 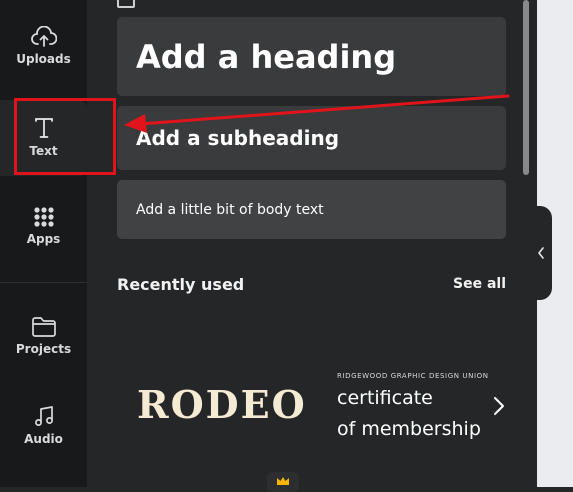 What do you see at coordinates (409, 429) in the screenshot?
I see `certificate-line-2: of membership` at bounding box center [409, 429].